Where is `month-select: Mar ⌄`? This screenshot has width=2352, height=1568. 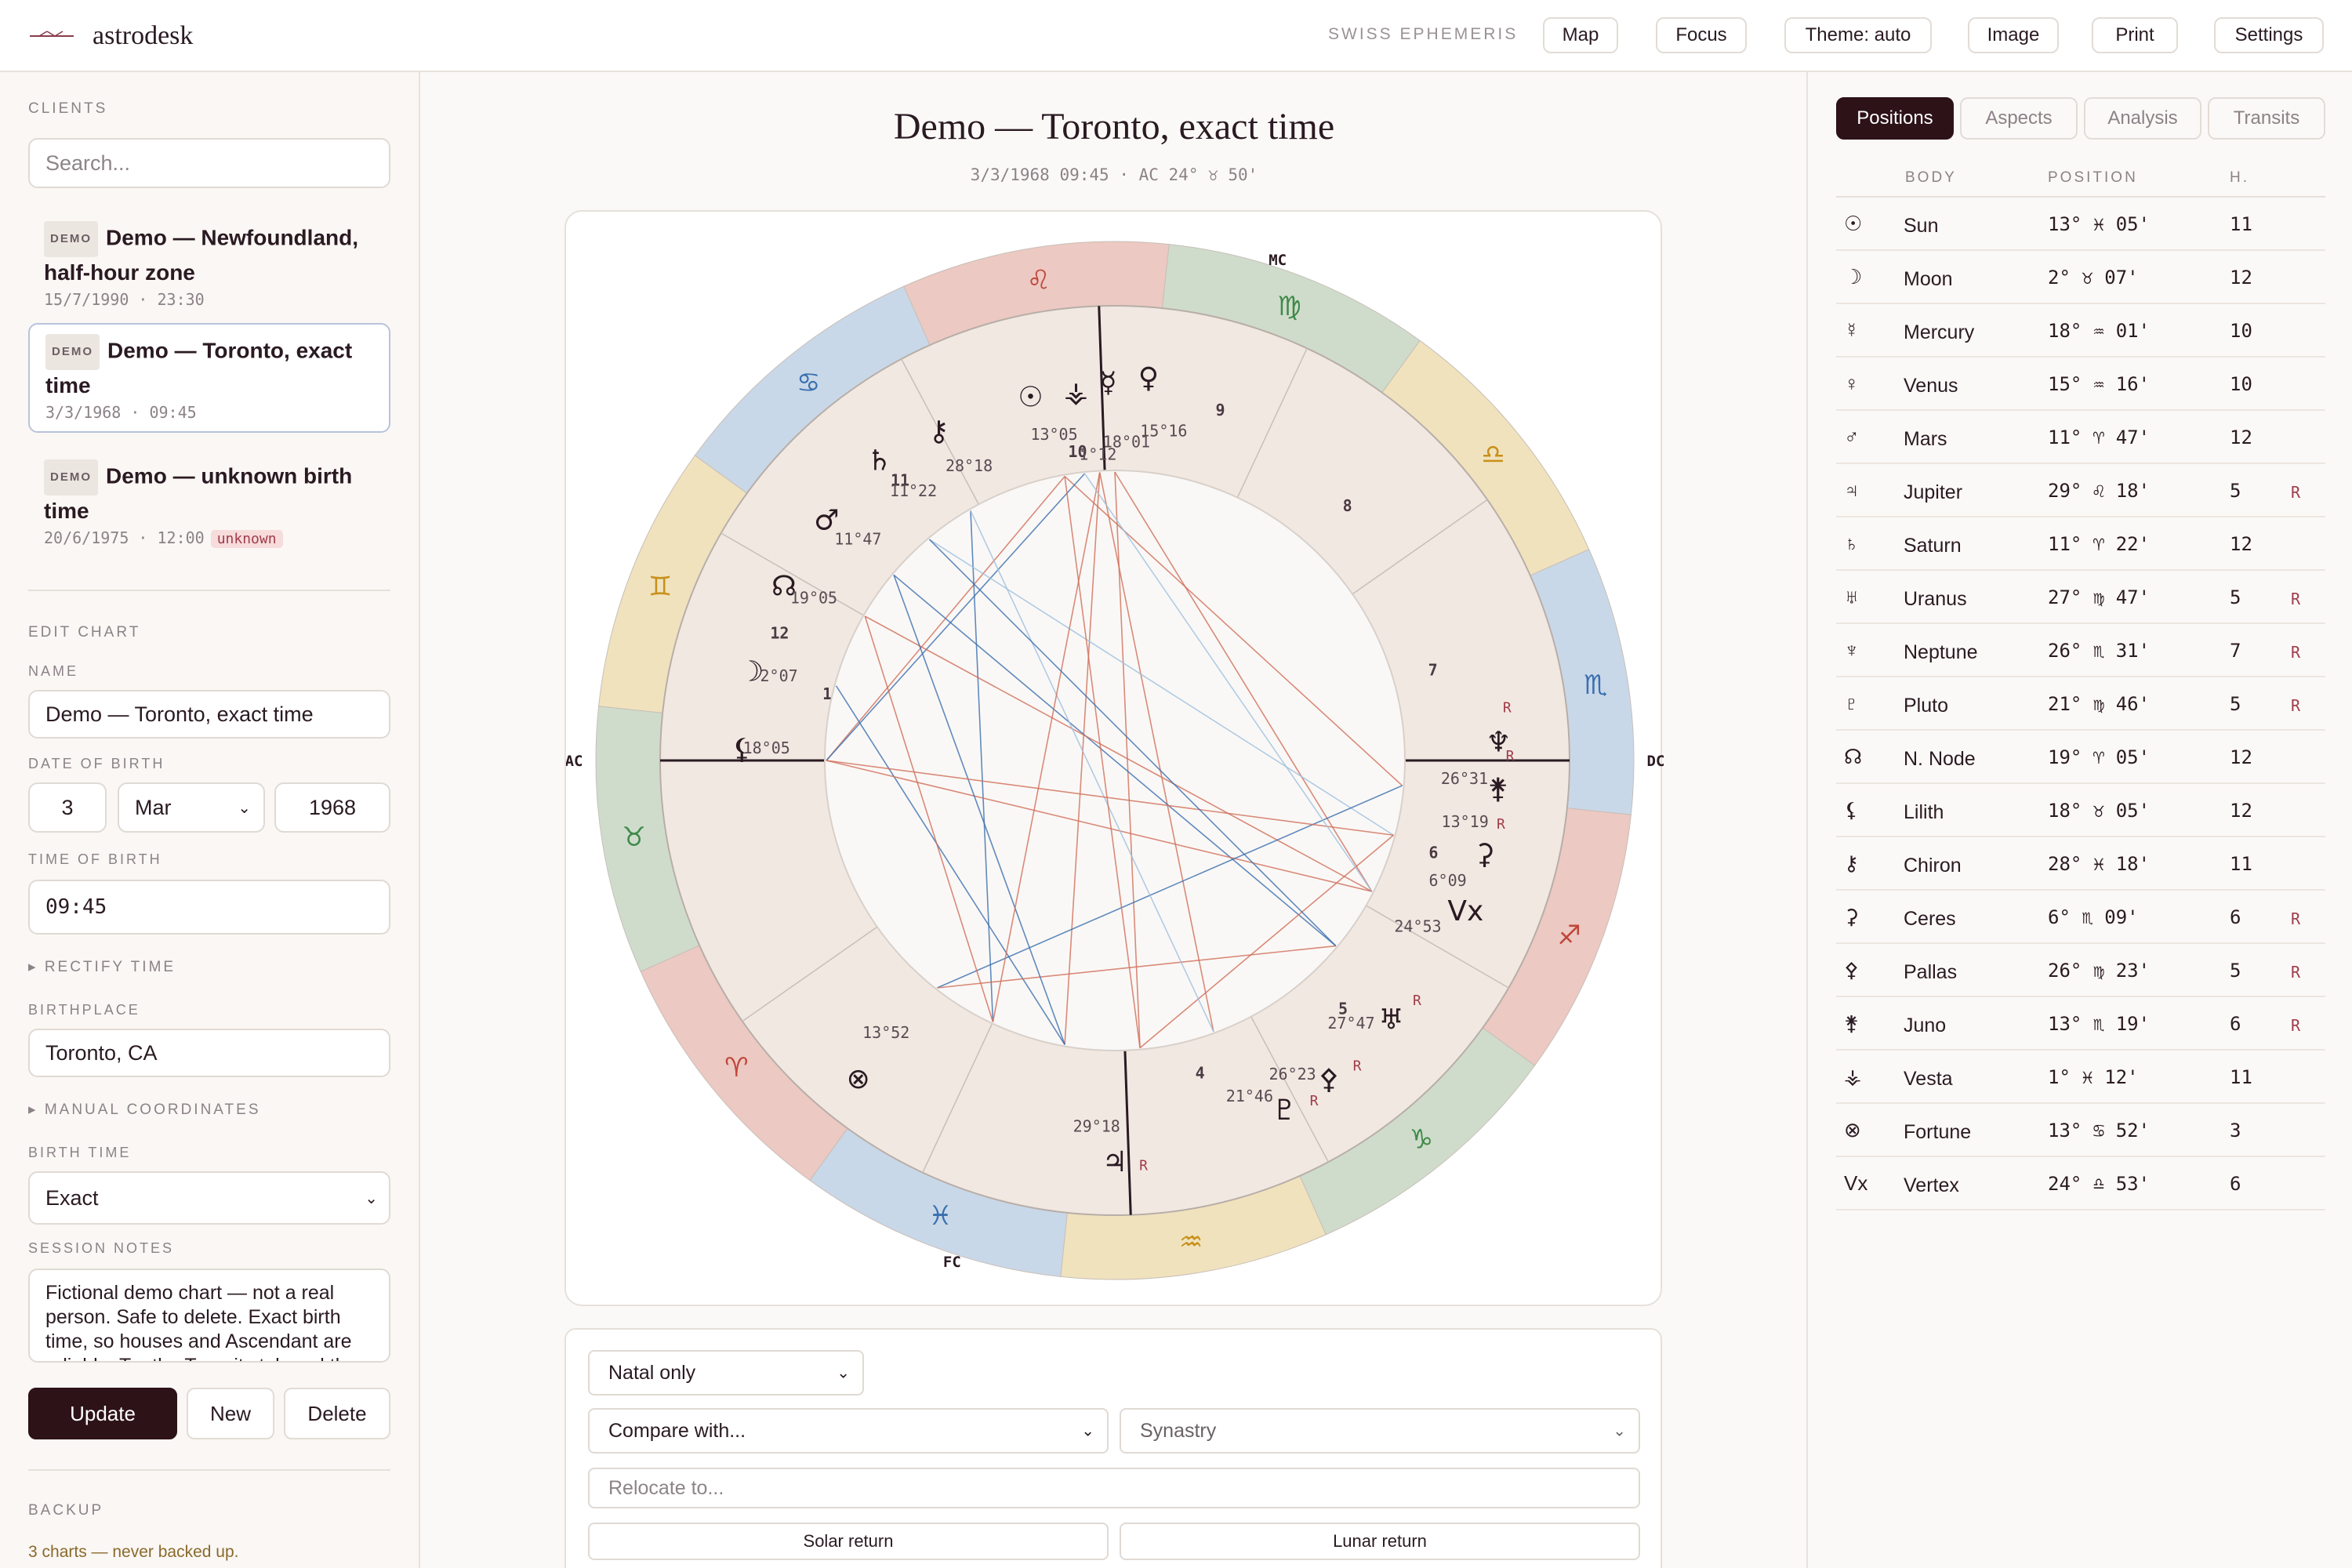
month-select: Mar ⌄ is located at coordinates (191, 807).